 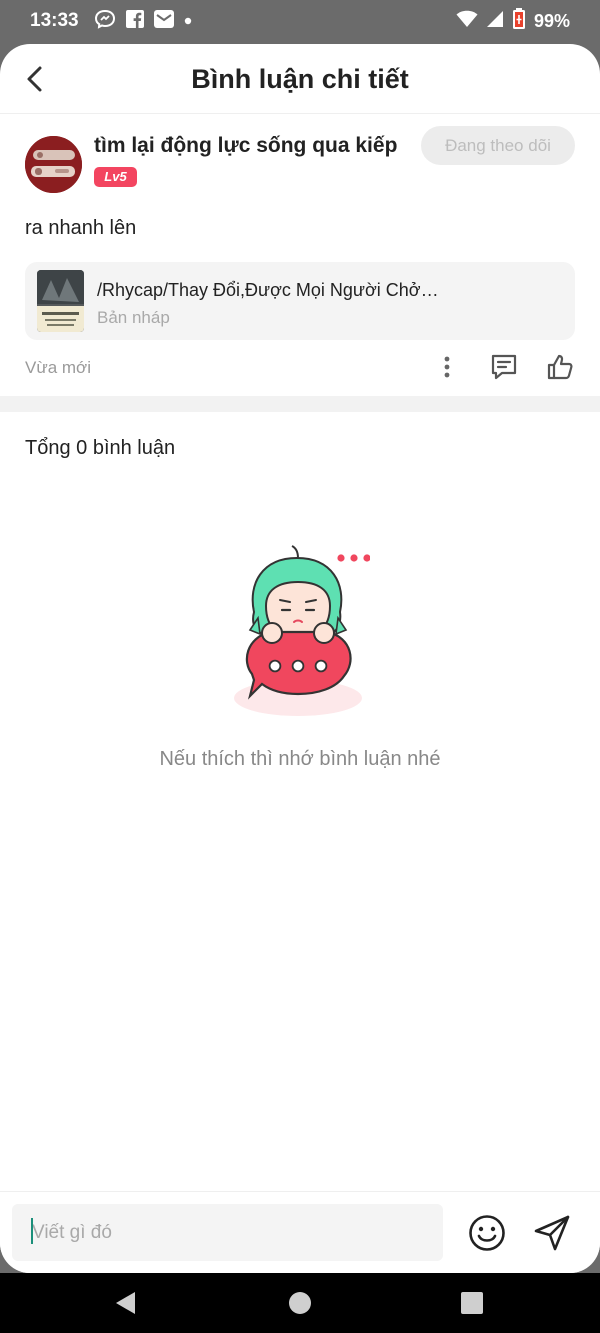 I want to click on story-status: Bản nháp, so click(x=133, y=317).